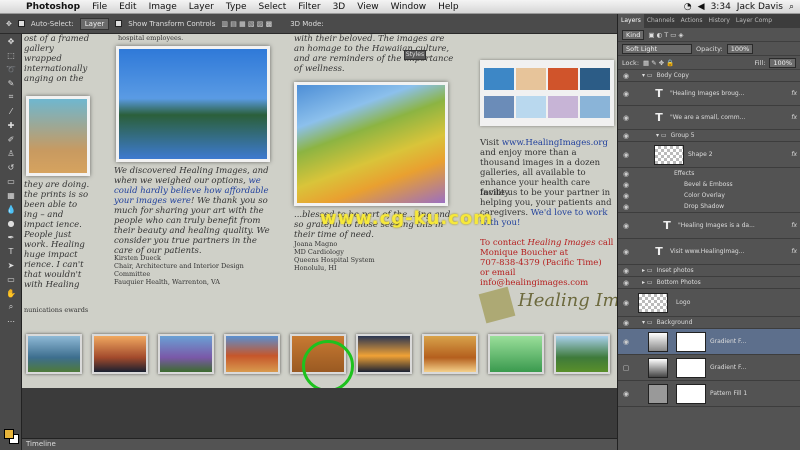 Image resolution: width=800 pixels, height=450 pixels. I want to click on layer-name: Shape 2, so click(700, 154).